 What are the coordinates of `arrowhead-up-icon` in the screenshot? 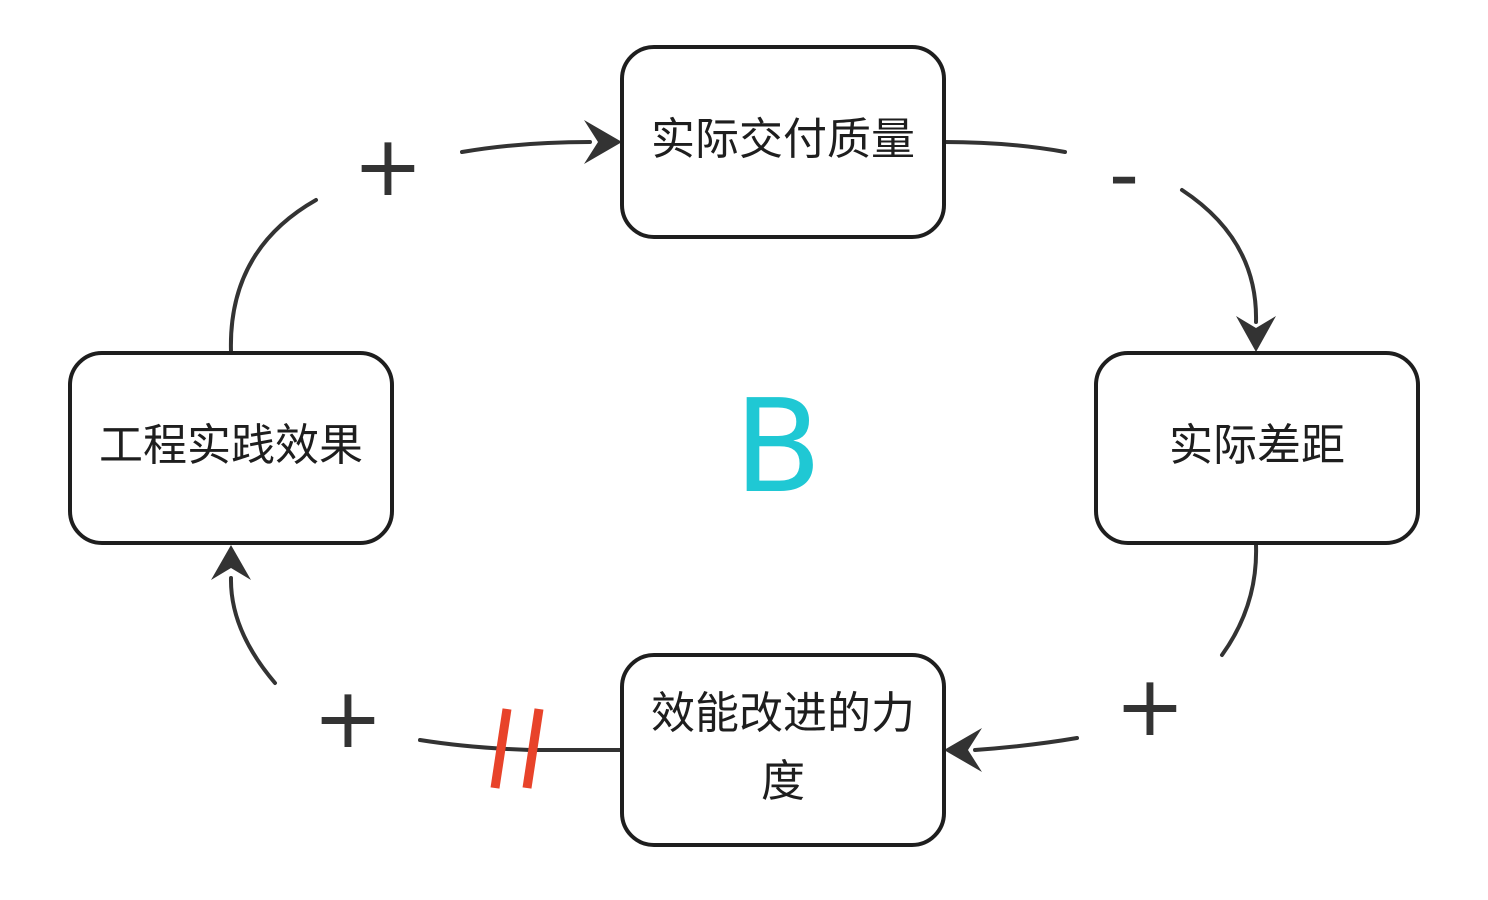 It's located at (231, 562).